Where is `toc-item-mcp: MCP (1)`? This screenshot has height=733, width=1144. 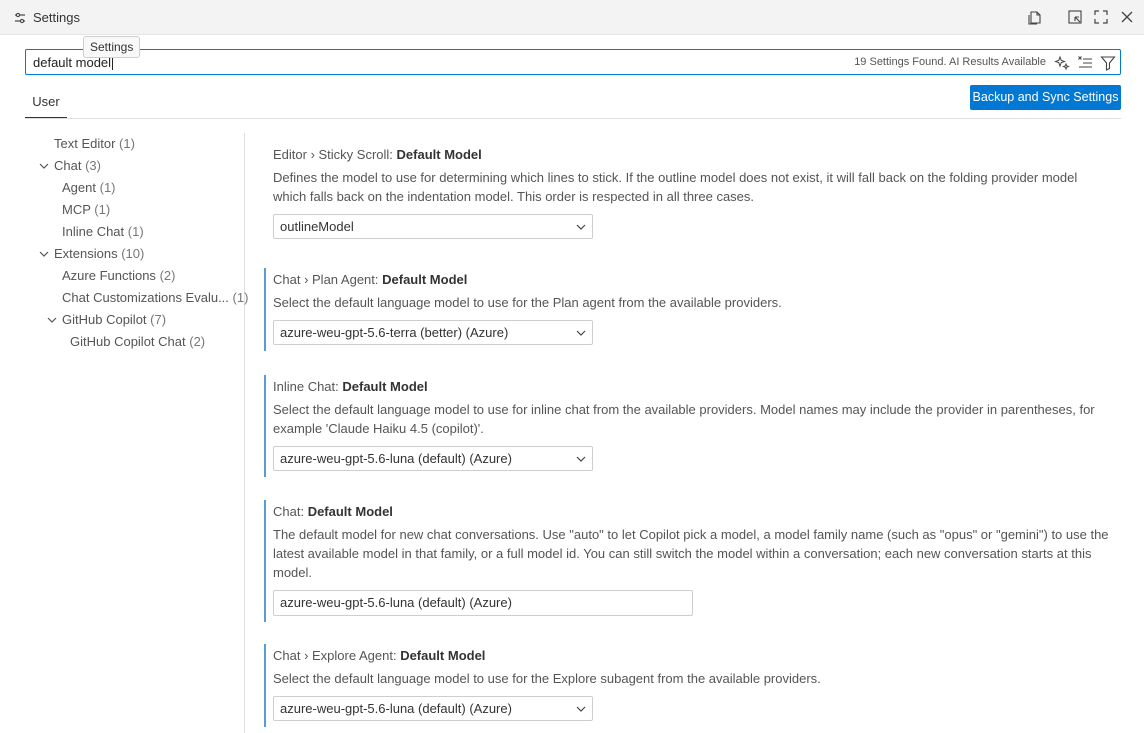
toc-item-mcp: MCP (1) is located at coordinates (86, 210).